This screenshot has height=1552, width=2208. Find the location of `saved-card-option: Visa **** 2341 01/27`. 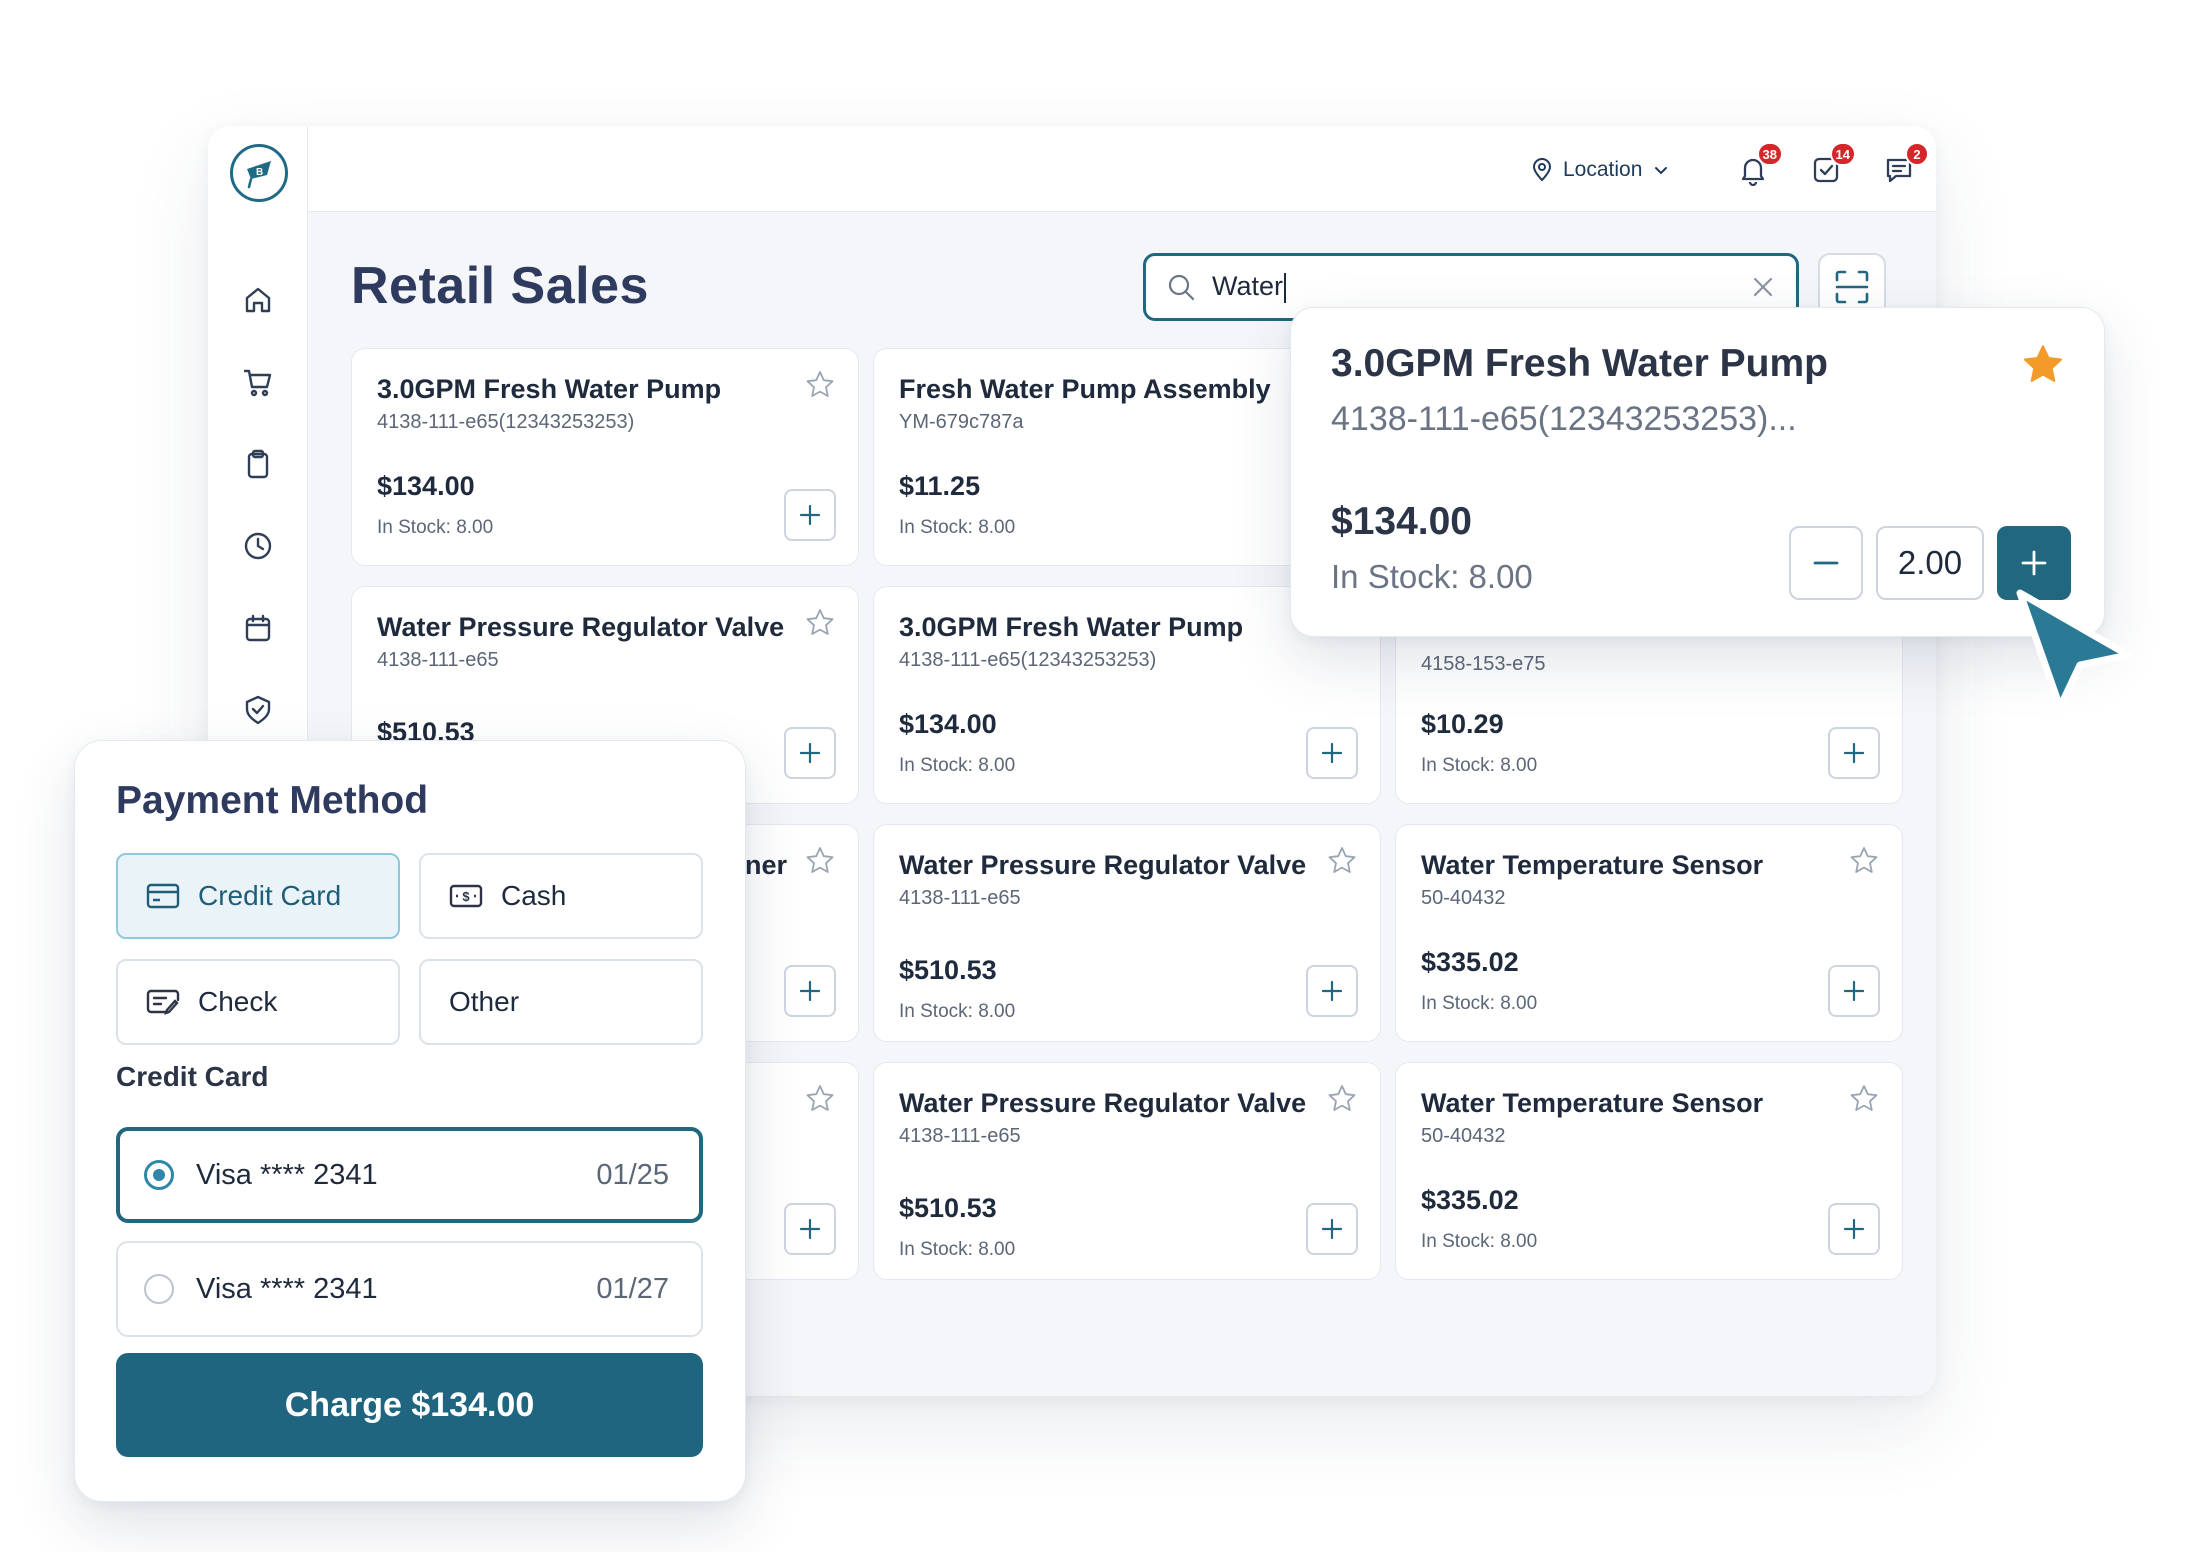

saved-card-option: Visa **** 2341 01/27 is located at coordinates (409, 1289).